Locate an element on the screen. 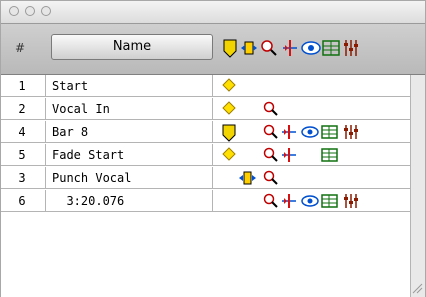 The width and height of the screenshot is (426, 297). list-item: 2 Vocal In is located at coordinates (206, 109).